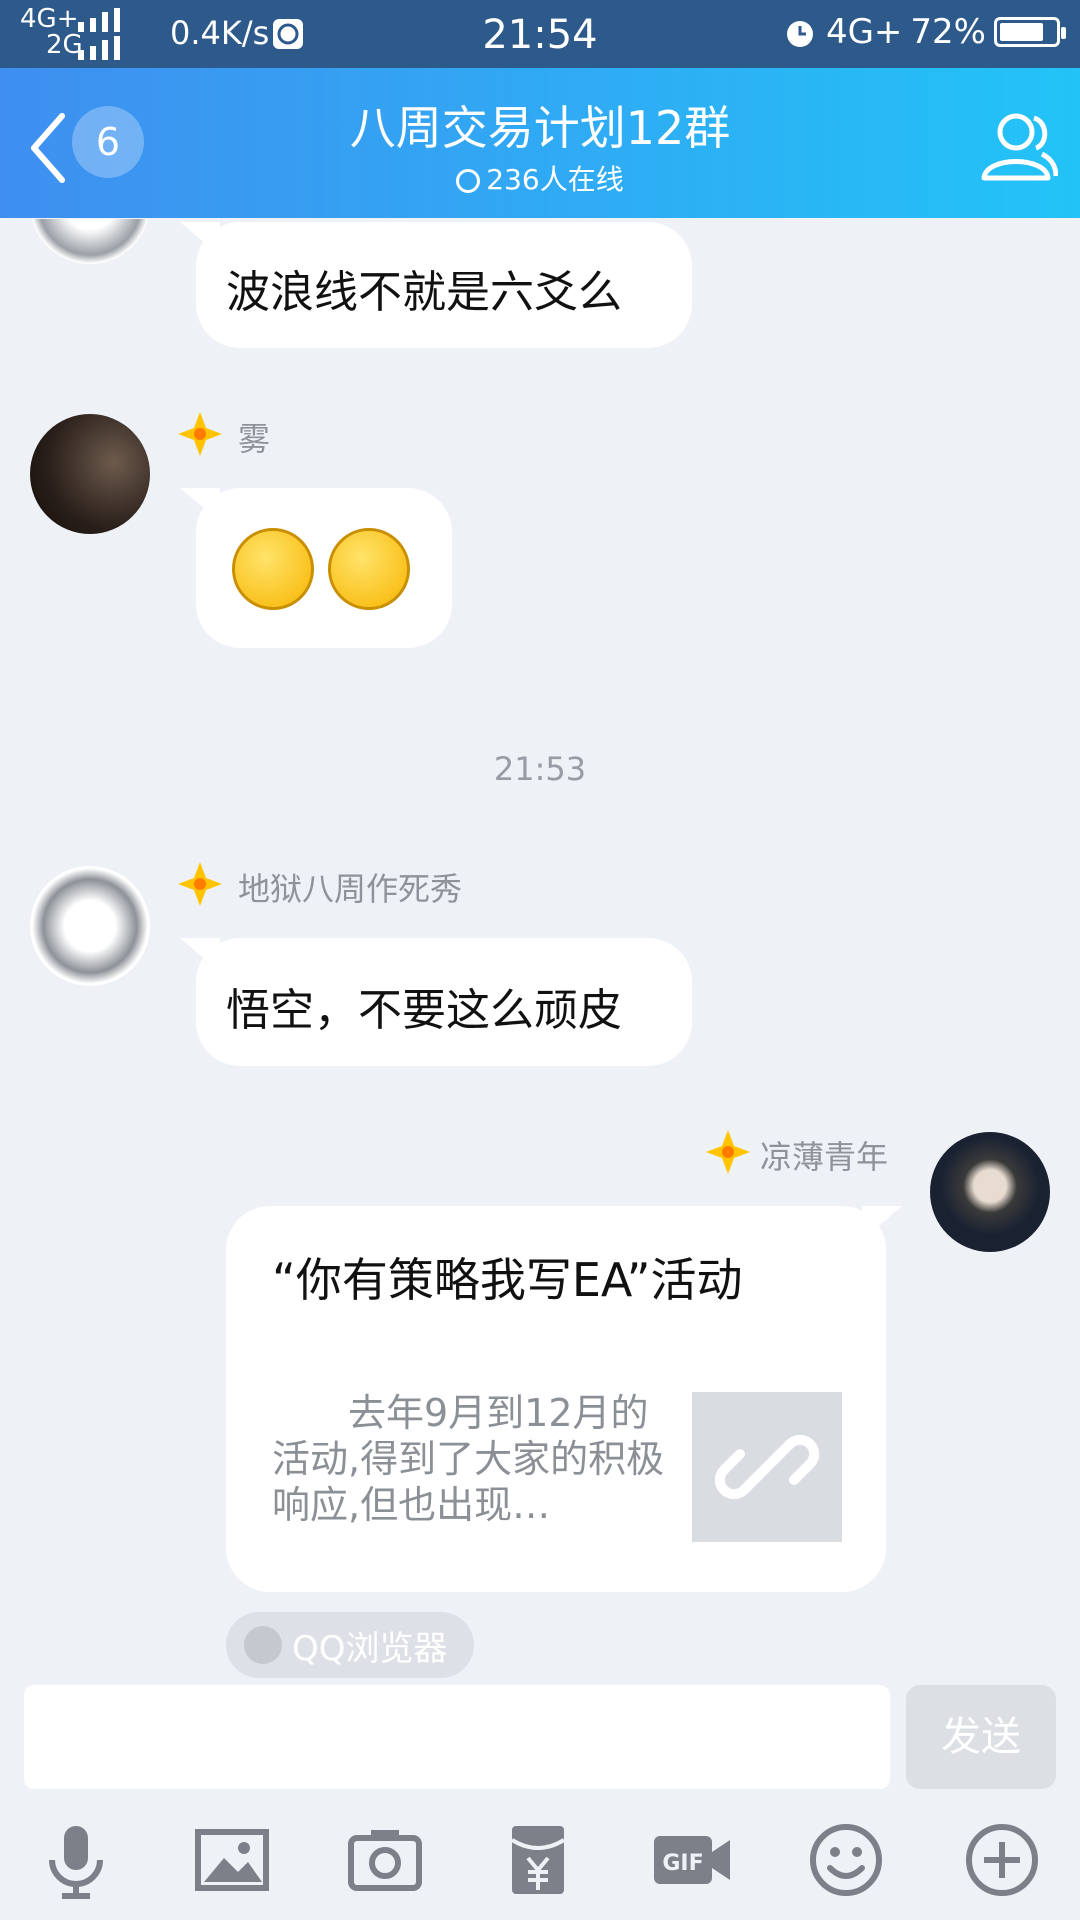 The width and height of the screenshot is (1080, 1920). Describe the element at coordinates (799, 34) in the screenshot. I see `alarm-icon` at that location.